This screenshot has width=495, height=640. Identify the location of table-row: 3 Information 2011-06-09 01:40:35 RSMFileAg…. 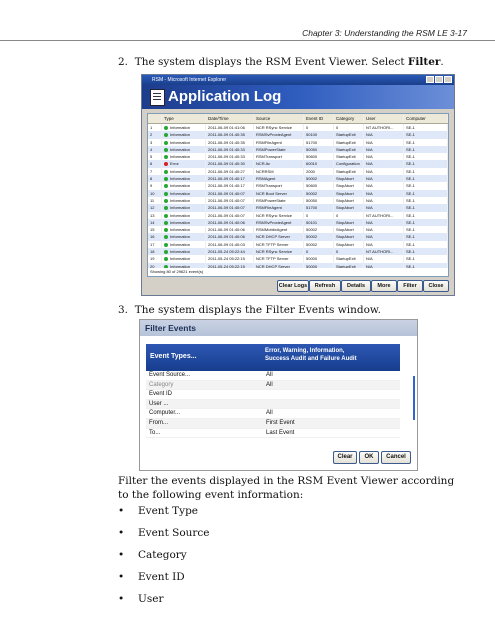
(298, 142).